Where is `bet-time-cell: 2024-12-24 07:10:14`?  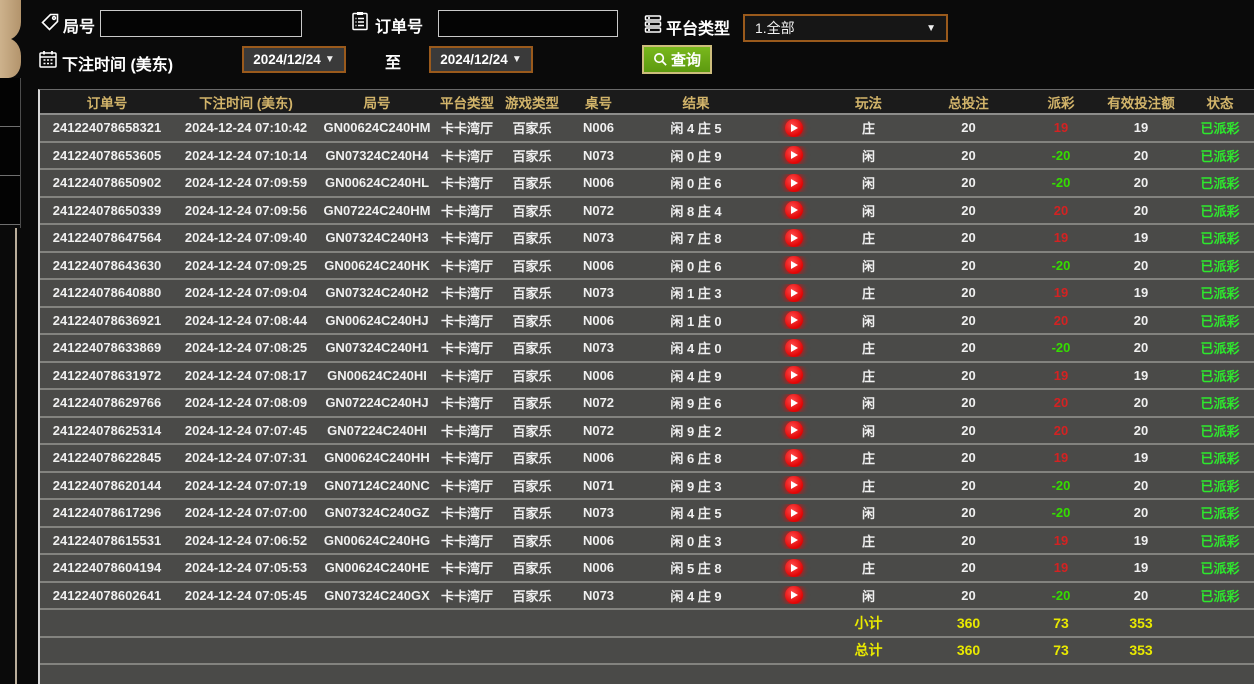
bet-time-cell: 2024-12-24 07:10:14 is located at coordinates (246, 155).